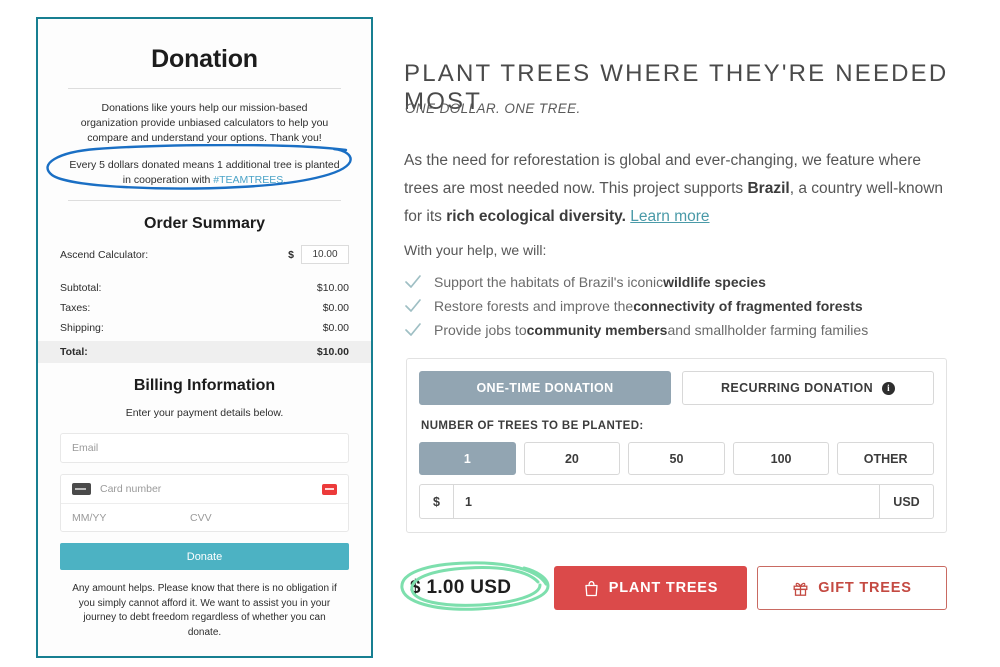 This screenshot has width=1000, height=667. I want to click on donation-title: Donation, so click(204, 59).